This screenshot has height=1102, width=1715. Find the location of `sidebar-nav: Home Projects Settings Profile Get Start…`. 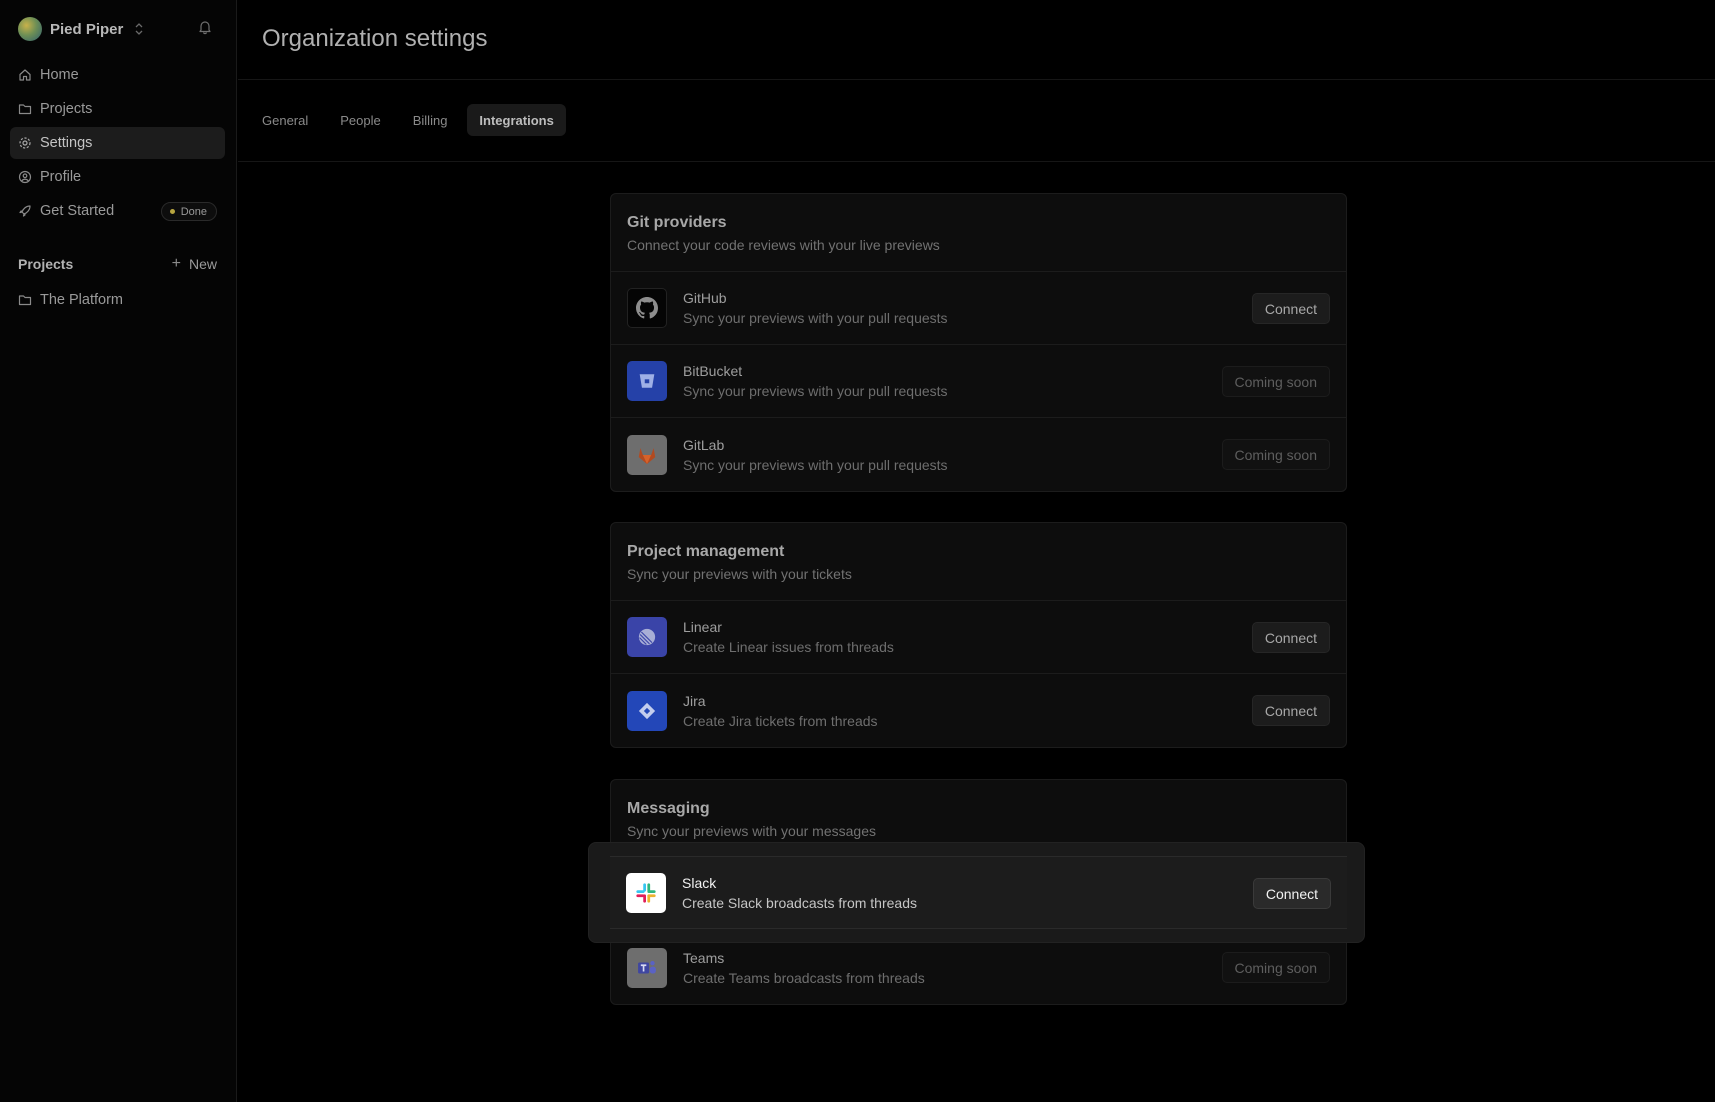

sidebar-nav: Home Projects Settings Profile Get Start… is located at coordinates (117, 144).